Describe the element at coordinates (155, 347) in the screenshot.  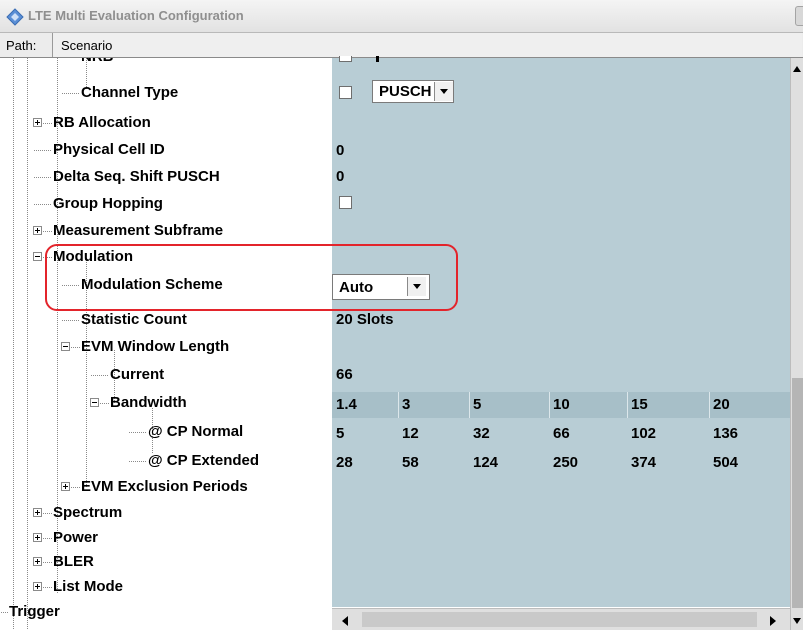
I see `tree-item-label: EVM Window Length` at that location.